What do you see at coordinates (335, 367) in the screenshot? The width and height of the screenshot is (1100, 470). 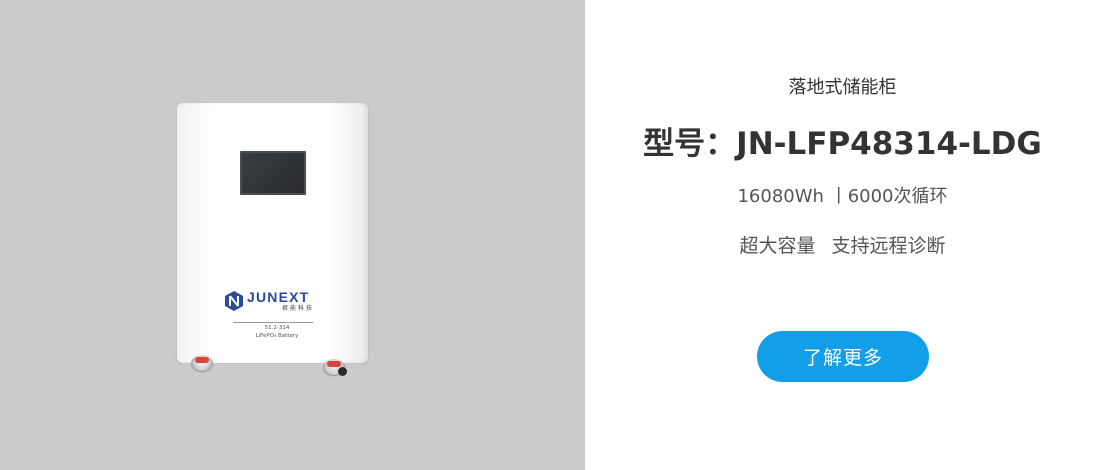 I see `caster-wheel-right` at bounding box center [335, 367].